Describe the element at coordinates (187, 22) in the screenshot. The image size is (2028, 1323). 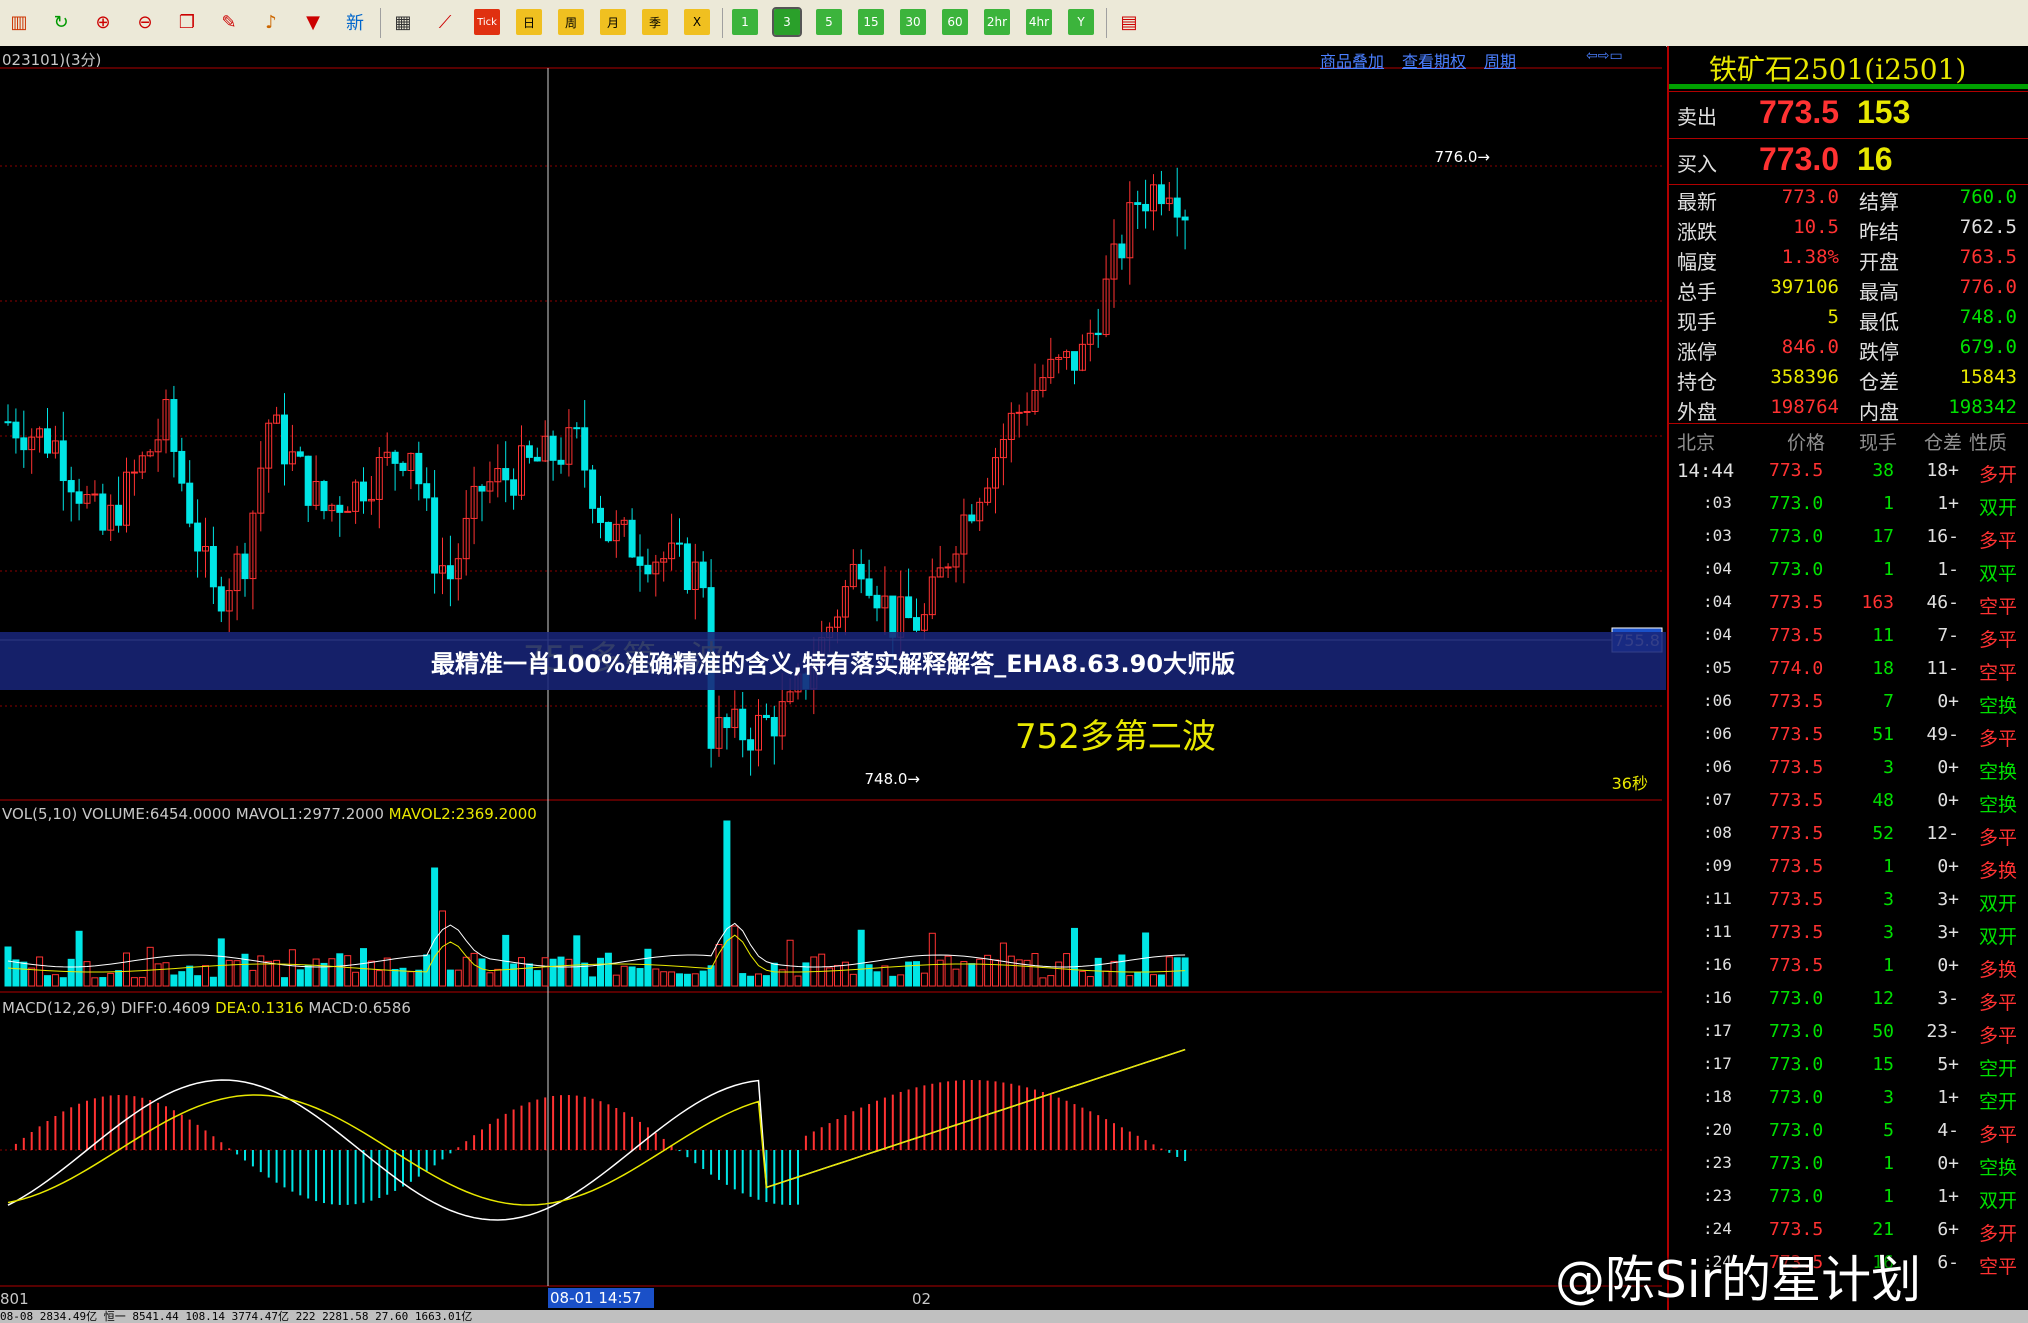
I see `window-icon: ❐` at that location.